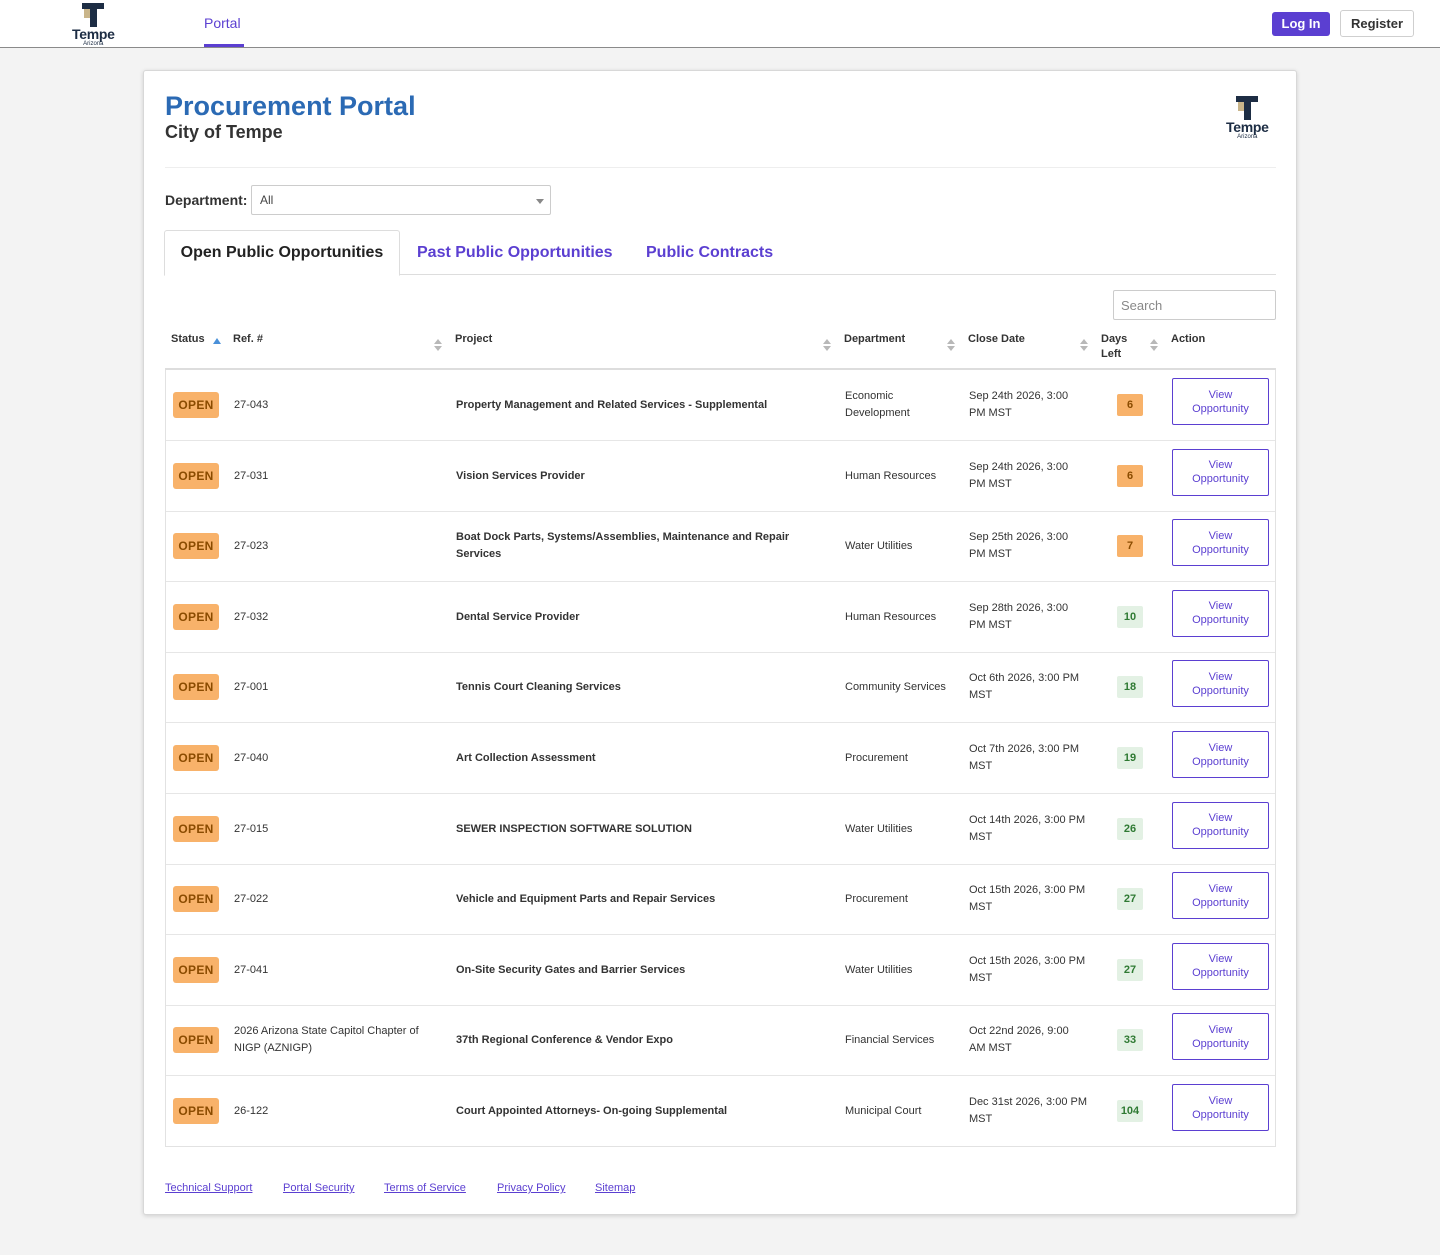 This screenshot has width=1440, height=1255. I want to click on column-header-action: Action, so click(1188, 339).